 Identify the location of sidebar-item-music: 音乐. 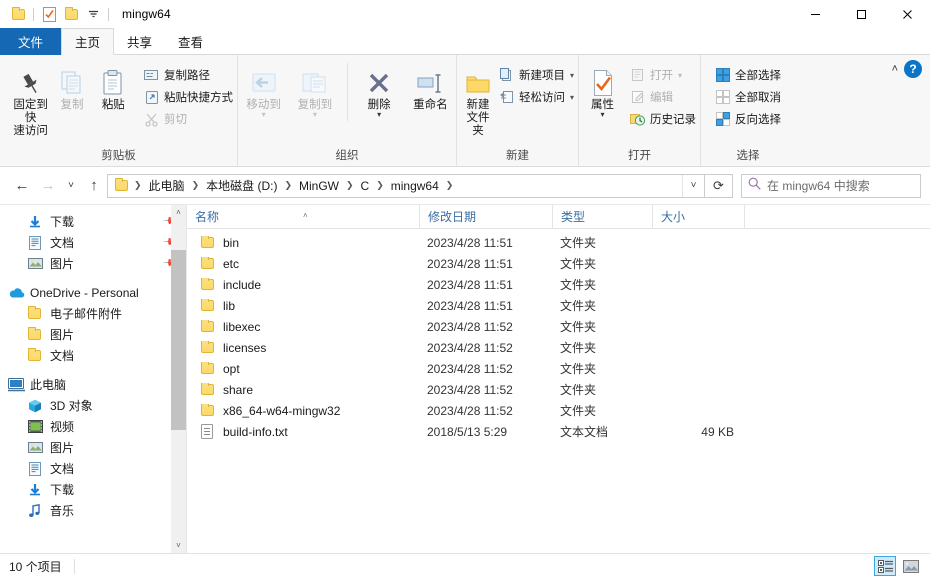
(93, 510).